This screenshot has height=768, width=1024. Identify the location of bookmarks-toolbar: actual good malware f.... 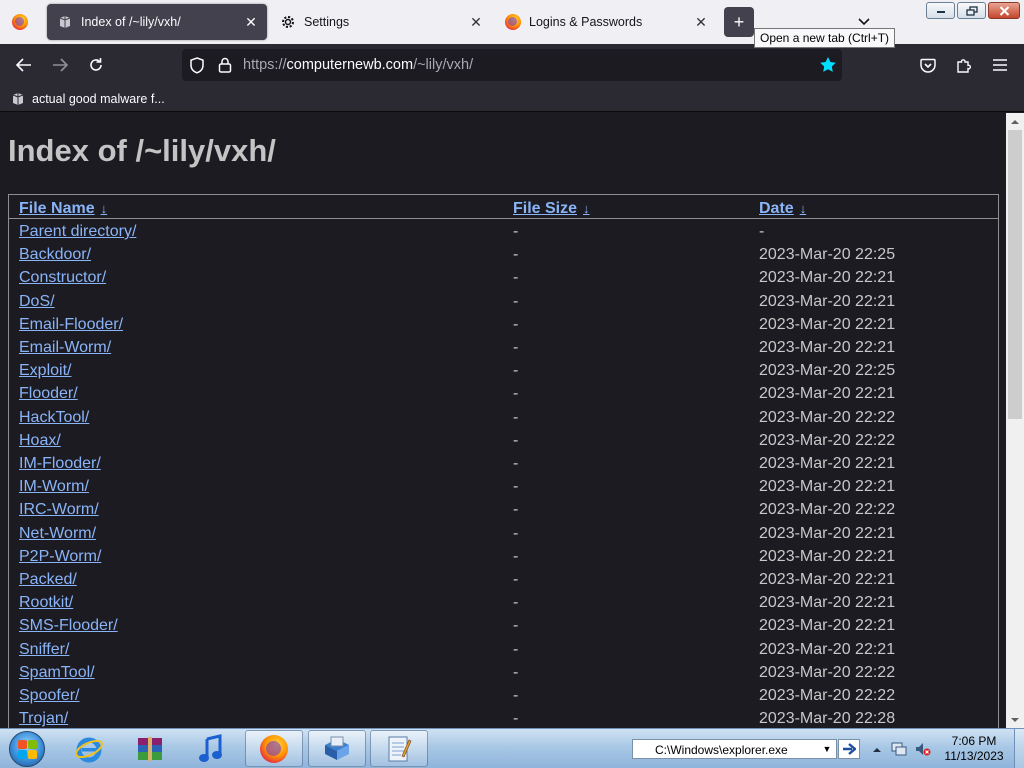
(512, 99).